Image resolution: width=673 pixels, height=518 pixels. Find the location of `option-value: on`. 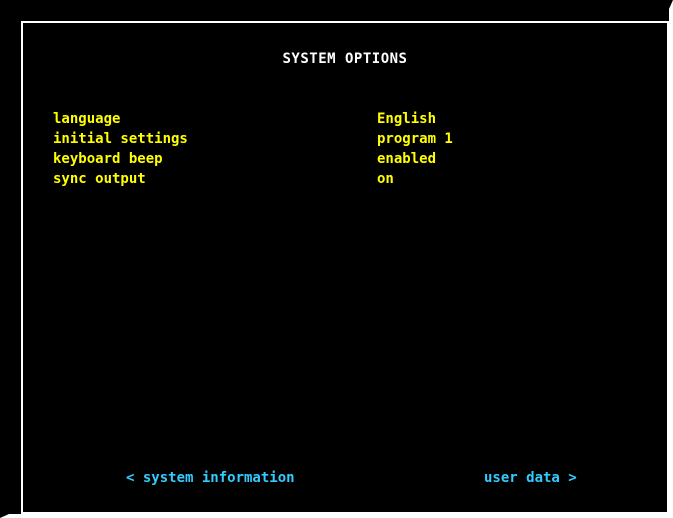

option-value: on is located at coordinates (385, 179).